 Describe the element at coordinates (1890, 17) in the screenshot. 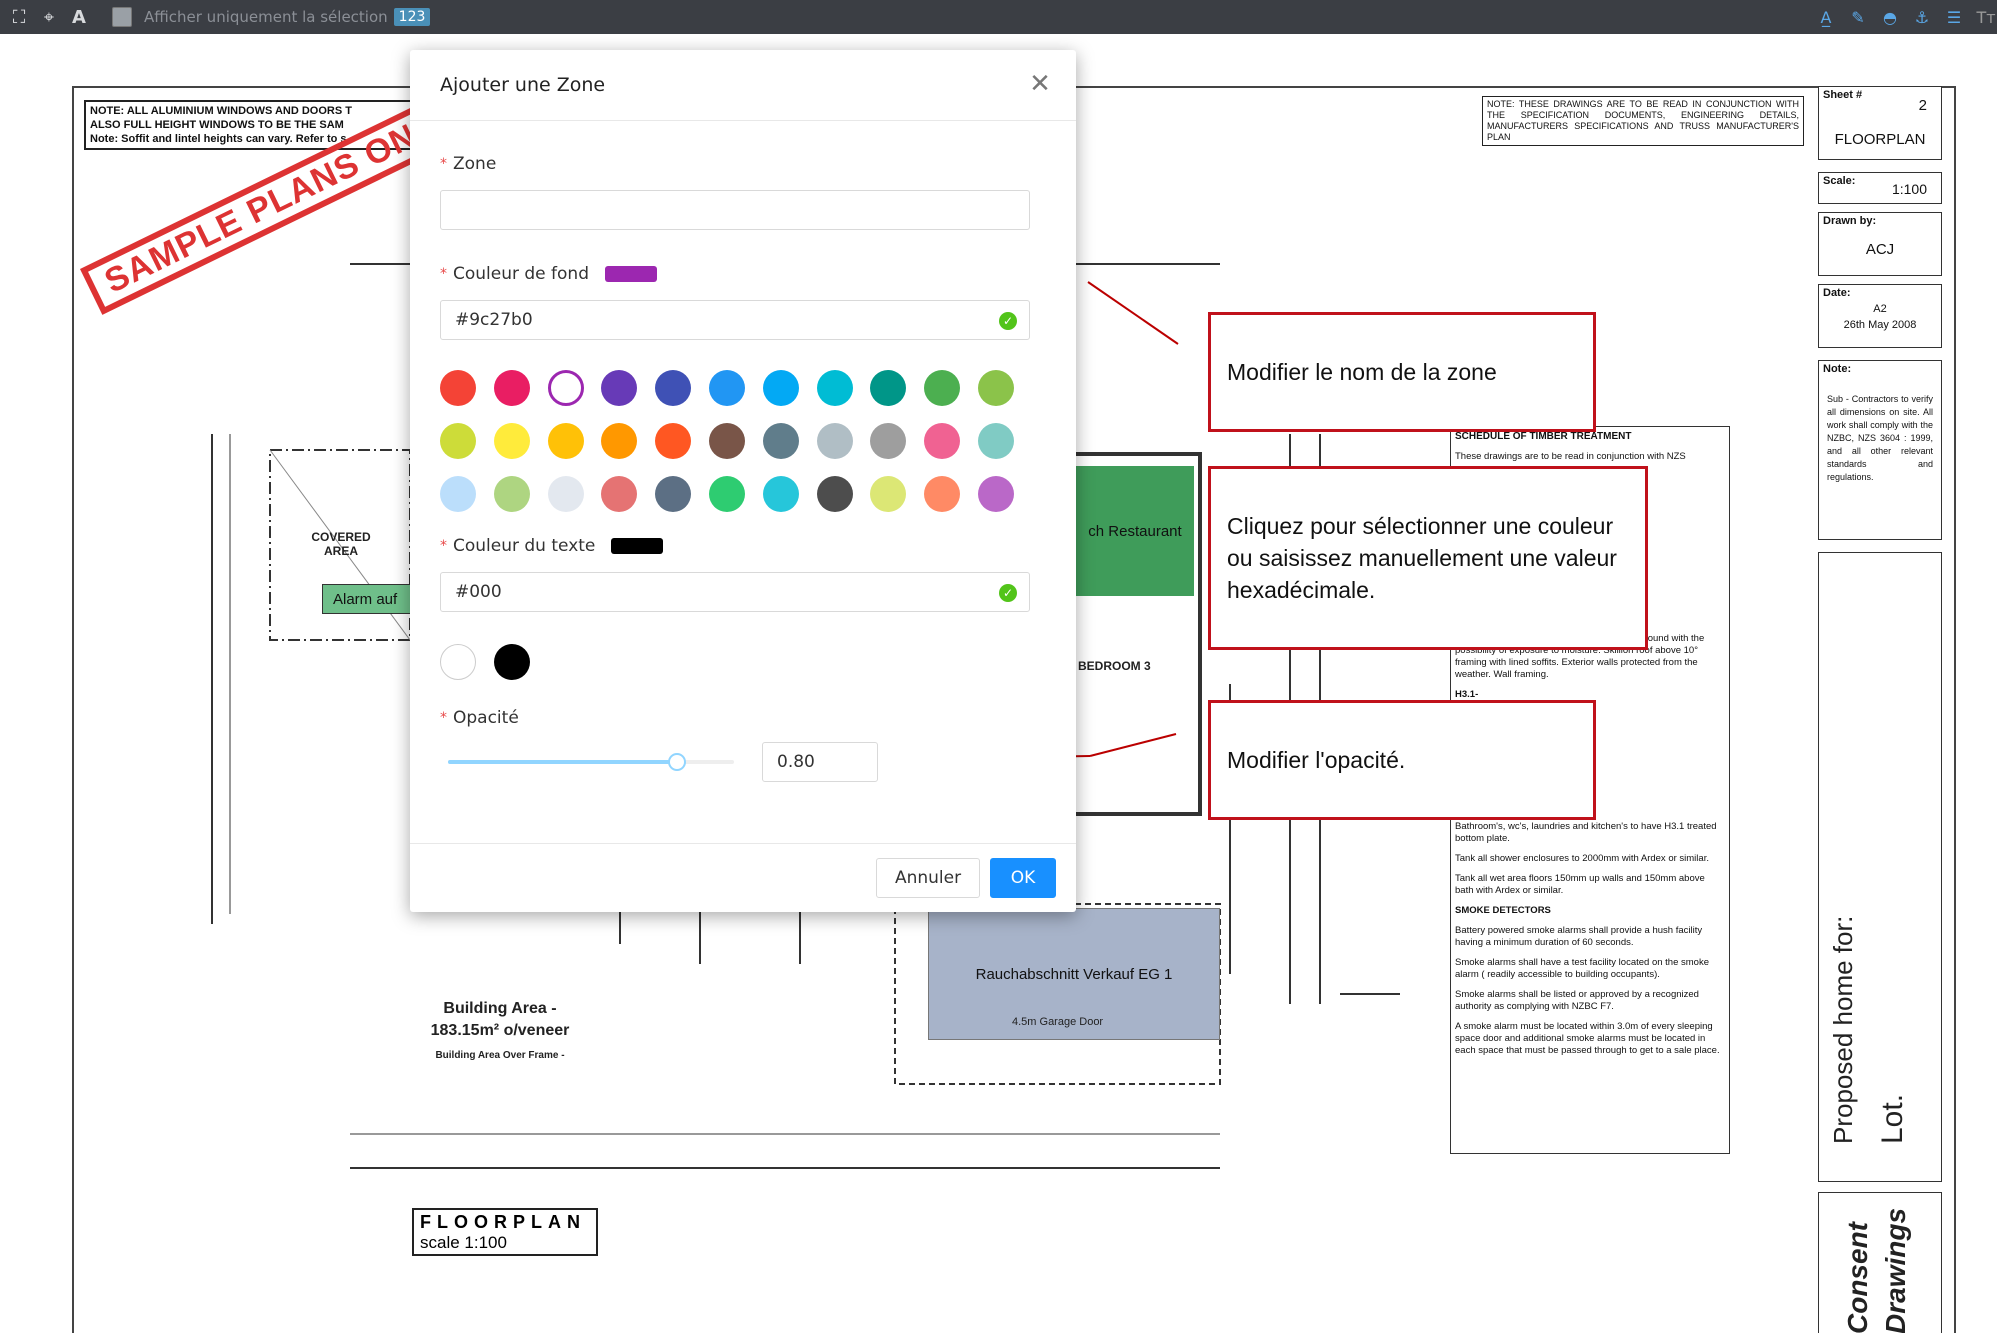

I see `fill-icon: ◓` at that location.